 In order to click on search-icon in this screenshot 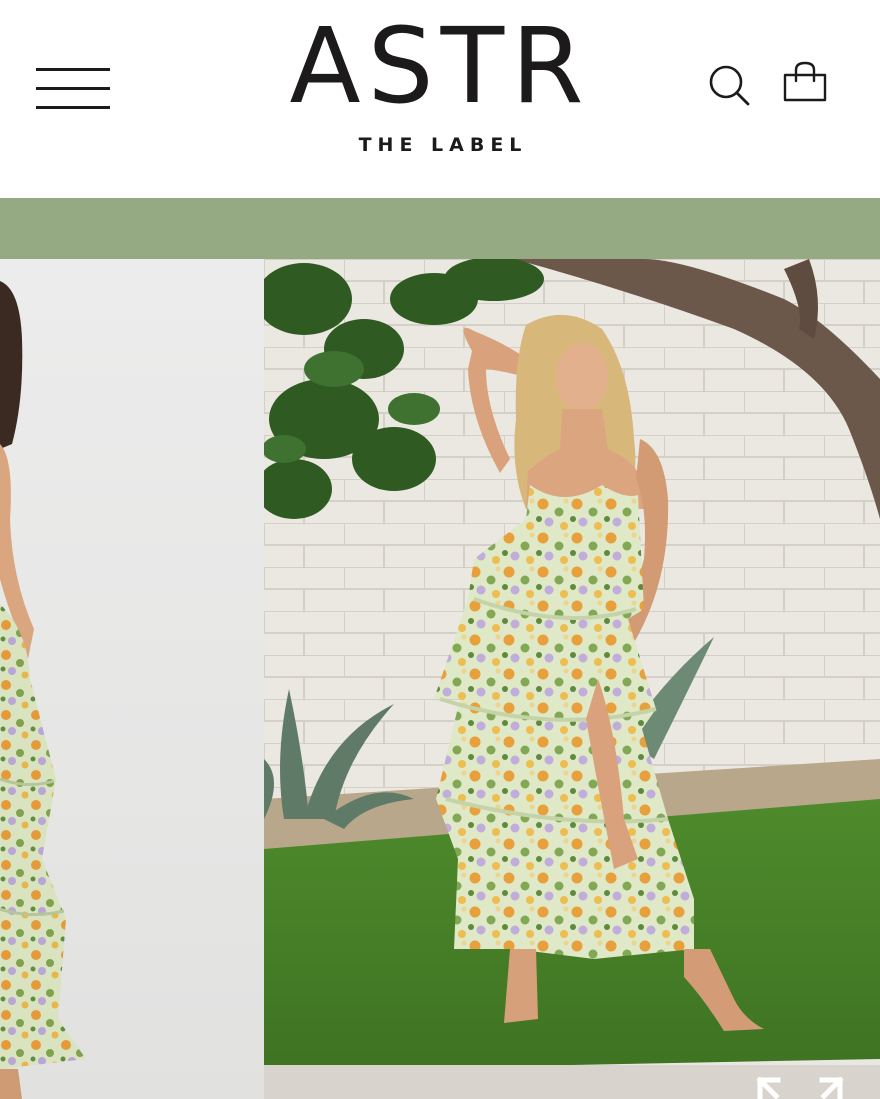, I will do `click(729, 85)`.